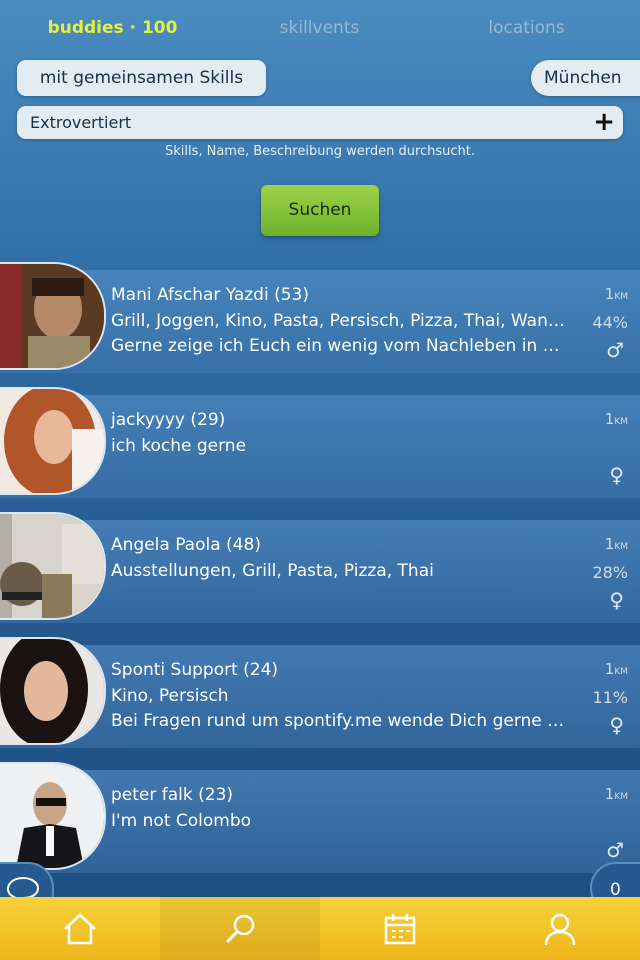  I want to click on trait-value: Extrovertiert, so click(81, 122).